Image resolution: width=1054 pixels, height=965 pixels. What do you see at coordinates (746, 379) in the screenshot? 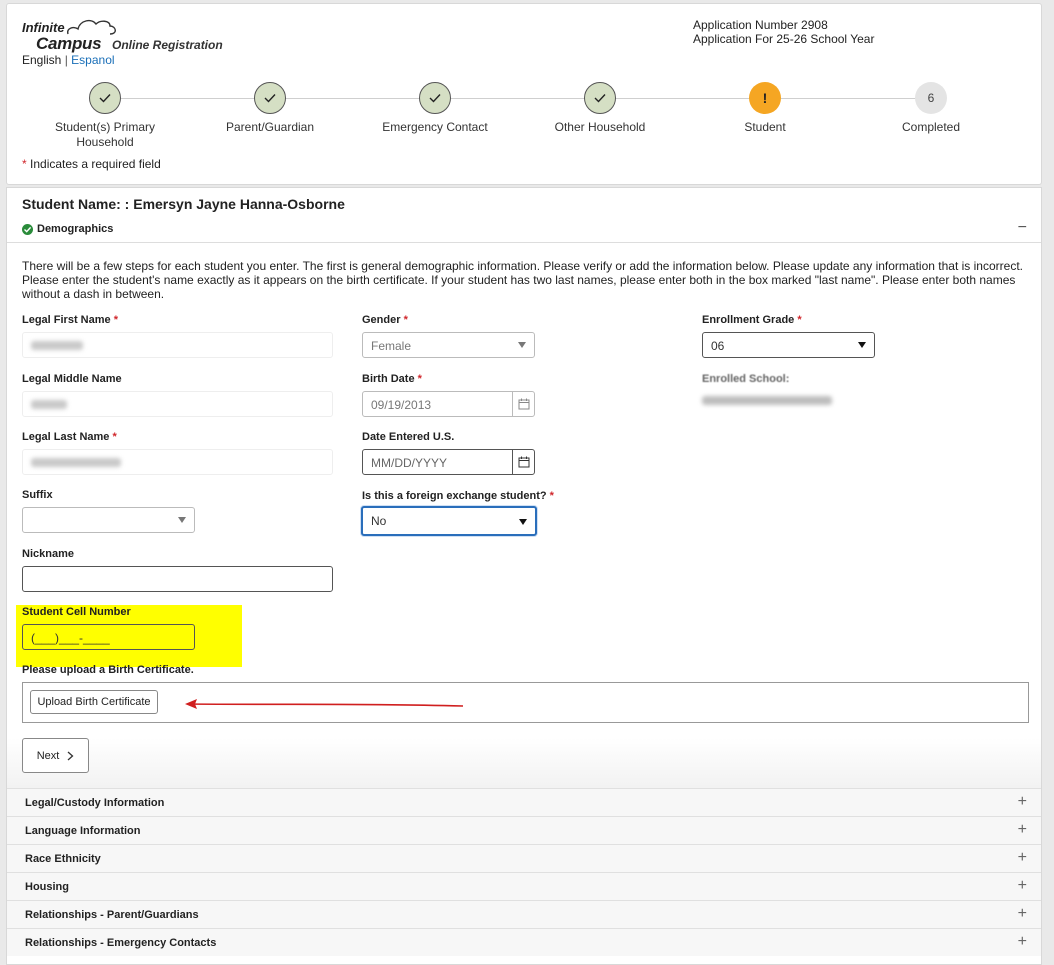
I see `enrolled-school-label: Enrolled School:` at bounding box center [746, 379].